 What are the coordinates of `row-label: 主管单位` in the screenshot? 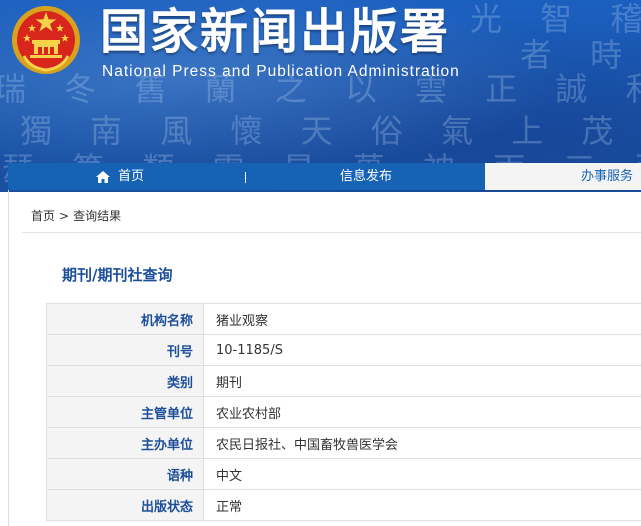 It's located at (125, 412).